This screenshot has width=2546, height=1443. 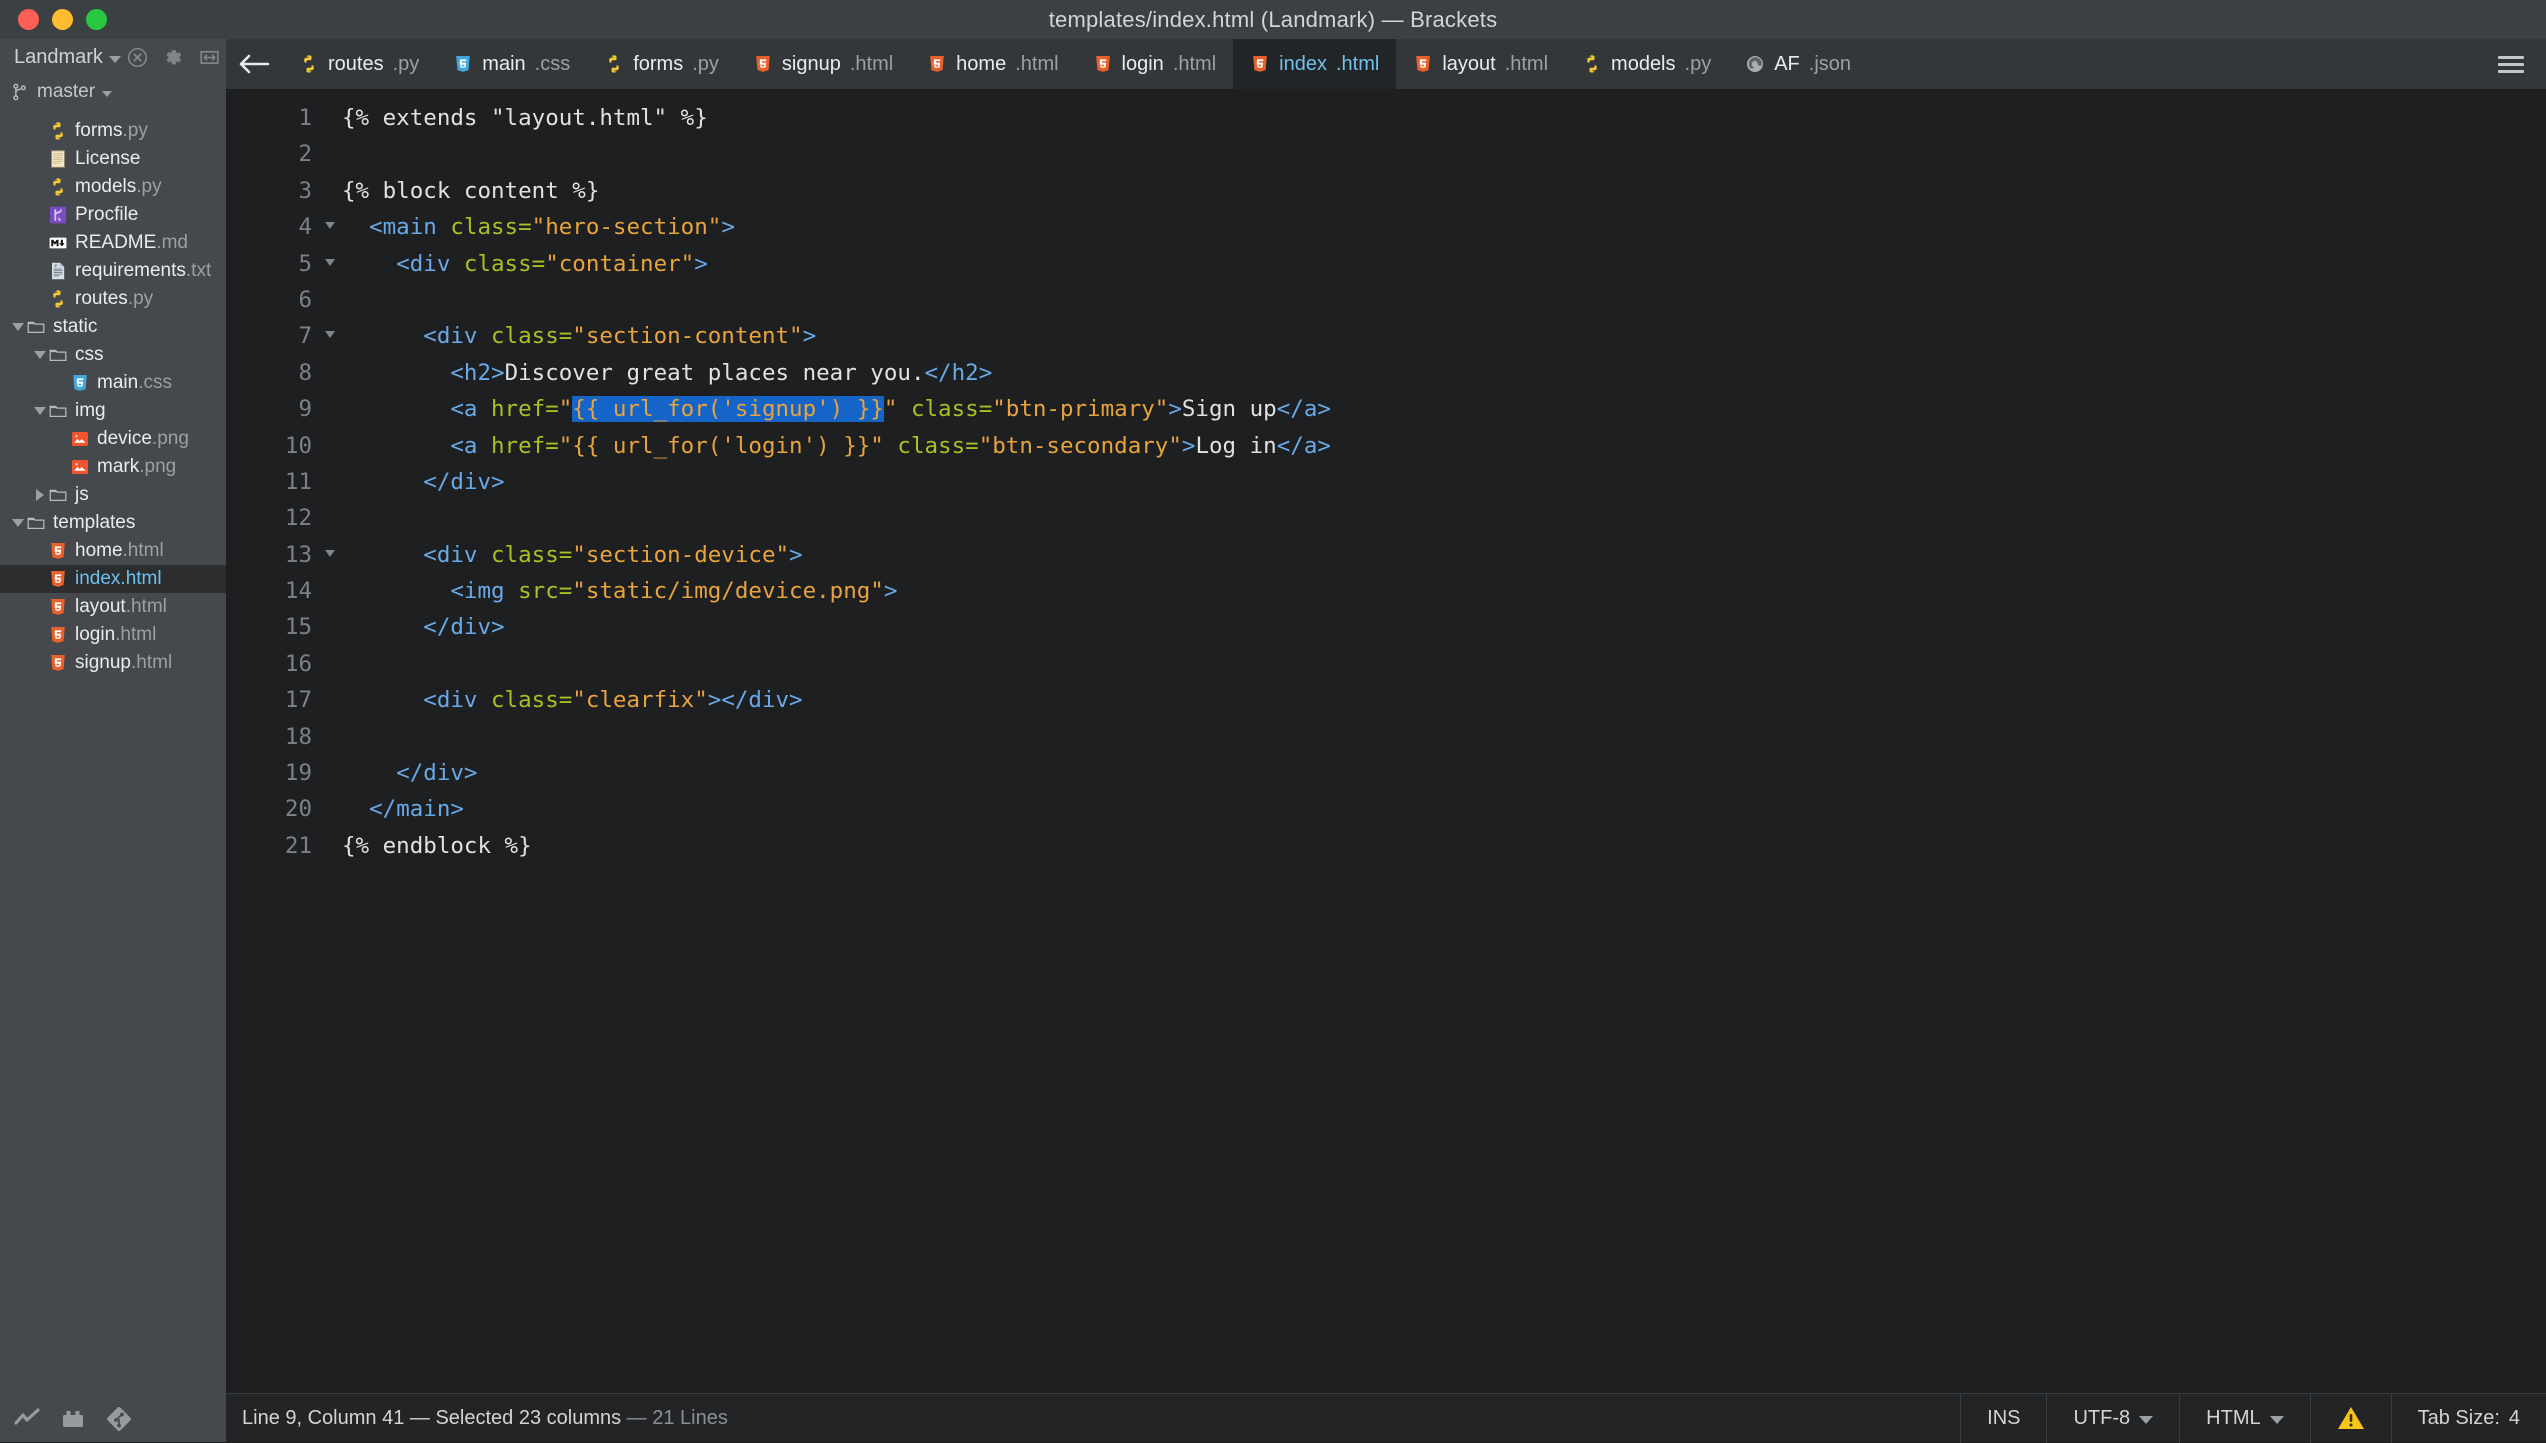 What do you see at coordinates (511, 64) in the screenshot?
I see `tab-main: main.css` at bounding box center [511, 64].